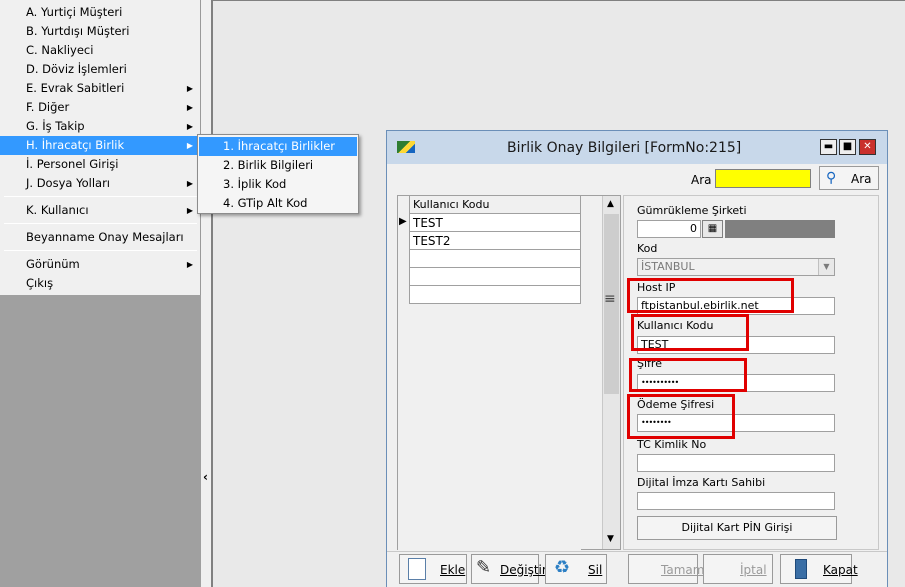 The image size is (905, 587). What do you see at coordinates (433, 569) in the screenshot?
I see `ekle-button: Ekle` at bounding box center [433, 569].